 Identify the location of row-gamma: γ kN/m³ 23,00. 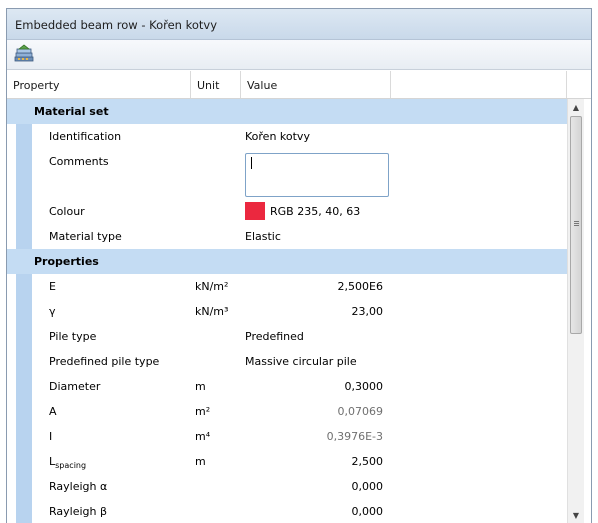
(287, 311).